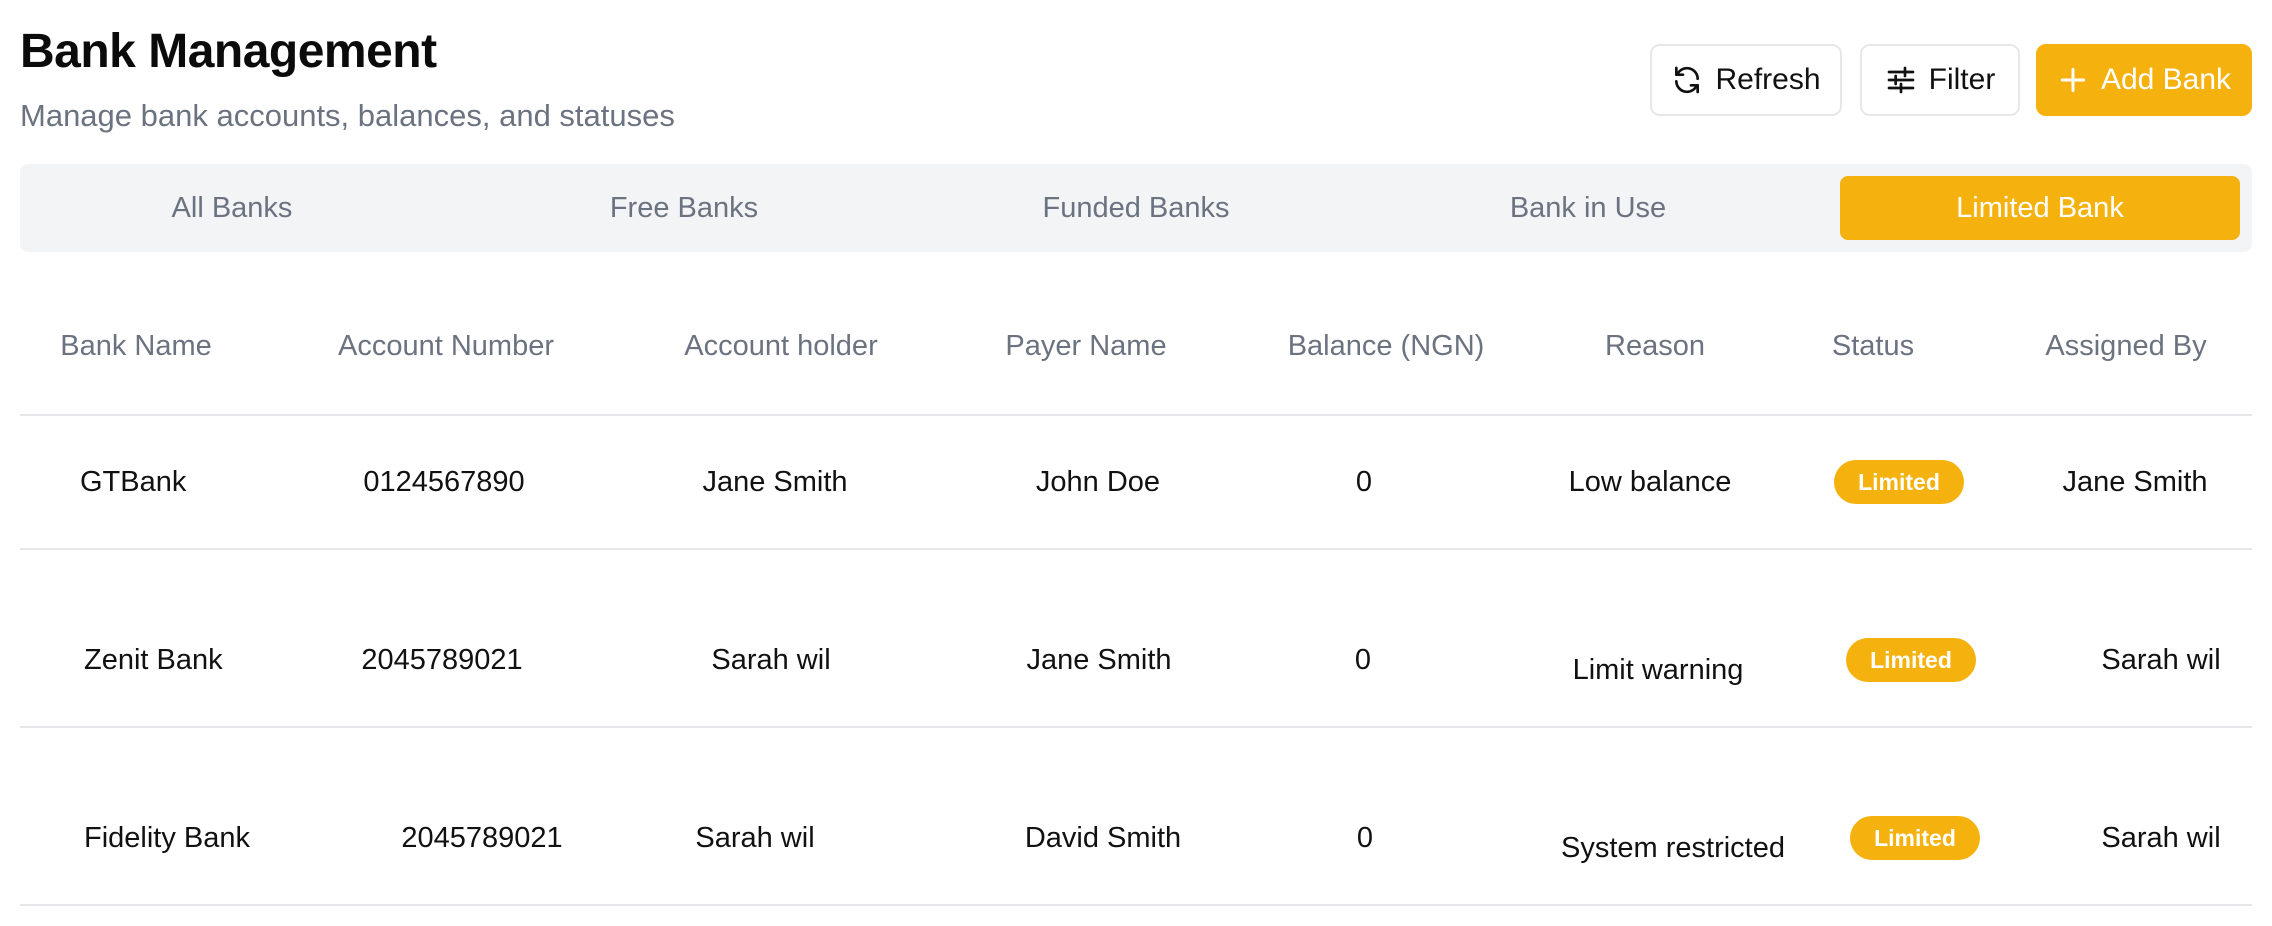 This screenshot has width=2272, height=926. Describe the element at coordinates (2135, 482) in the screenshot. I see `cell-assigned-by: Jane Smith` at that location.